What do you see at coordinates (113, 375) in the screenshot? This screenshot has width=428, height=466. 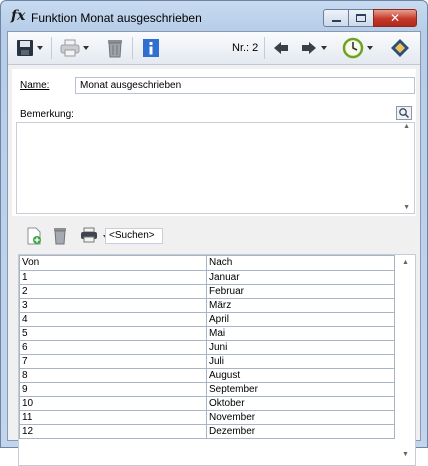 I see `cell-von: 8` at bounding box center [113, 375].